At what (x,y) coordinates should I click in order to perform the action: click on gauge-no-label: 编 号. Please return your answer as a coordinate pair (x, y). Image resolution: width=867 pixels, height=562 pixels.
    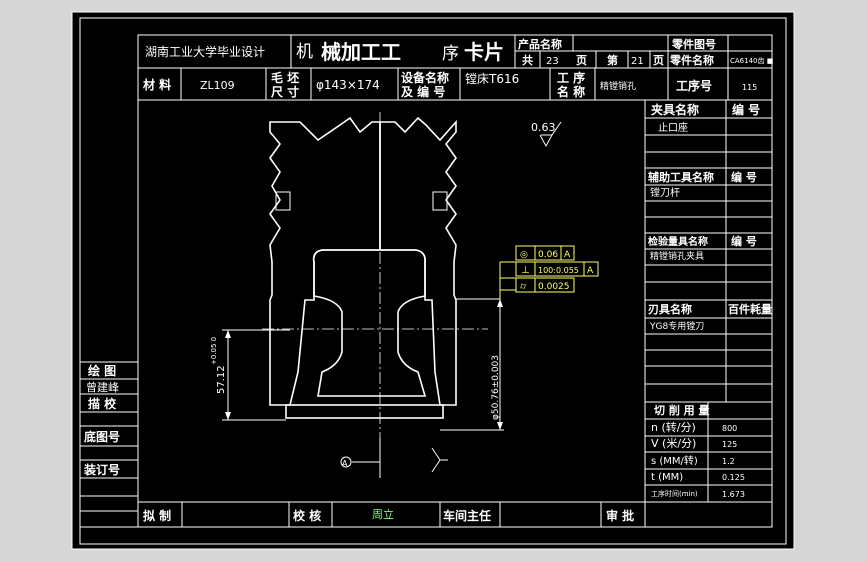
    Looking at the image, I should click on (744, 241).